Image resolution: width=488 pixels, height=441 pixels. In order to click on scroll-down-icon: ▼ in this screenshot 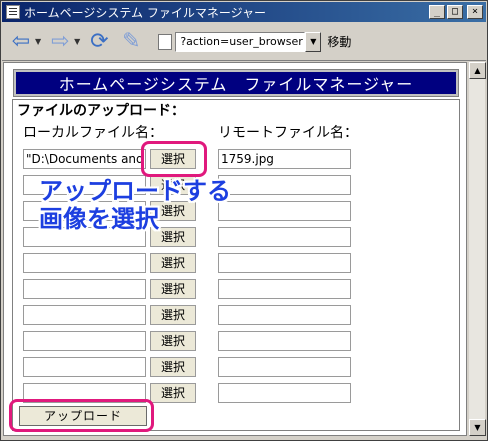, I will do `click(477, 427)`.